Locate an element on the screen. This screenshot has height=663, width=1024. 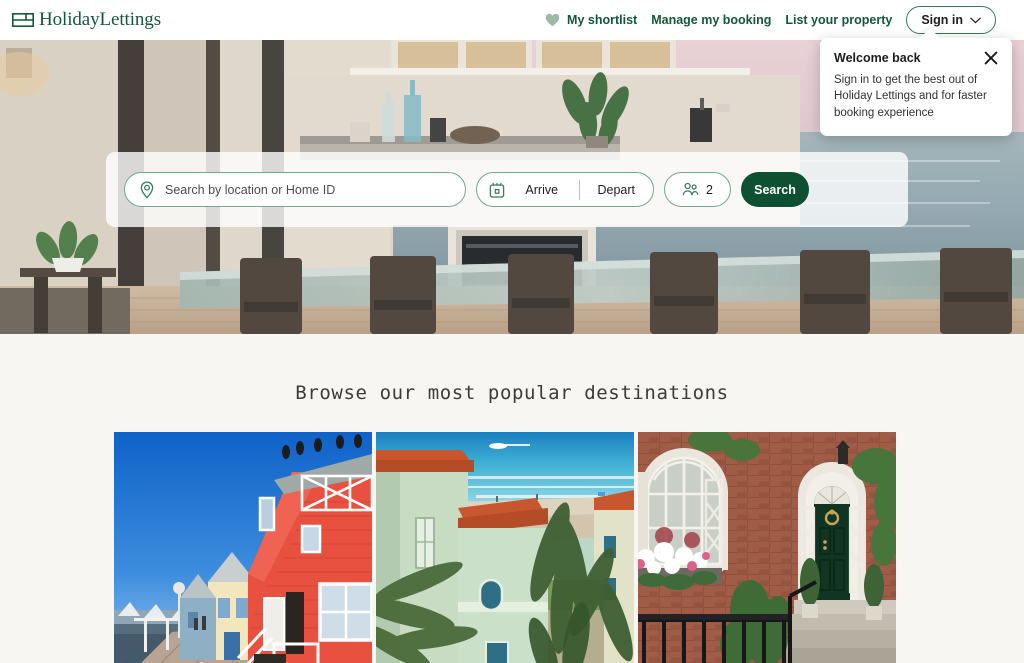
sign-in-button: Sign in is located at coordinates (951, 20).